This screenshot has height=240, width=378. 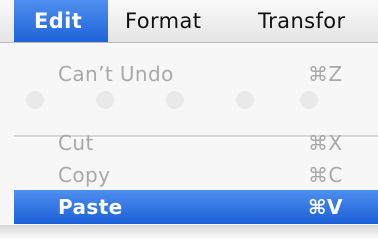 I want to click on menu-item-cut-label: Cut, so click(x=76, y=143).